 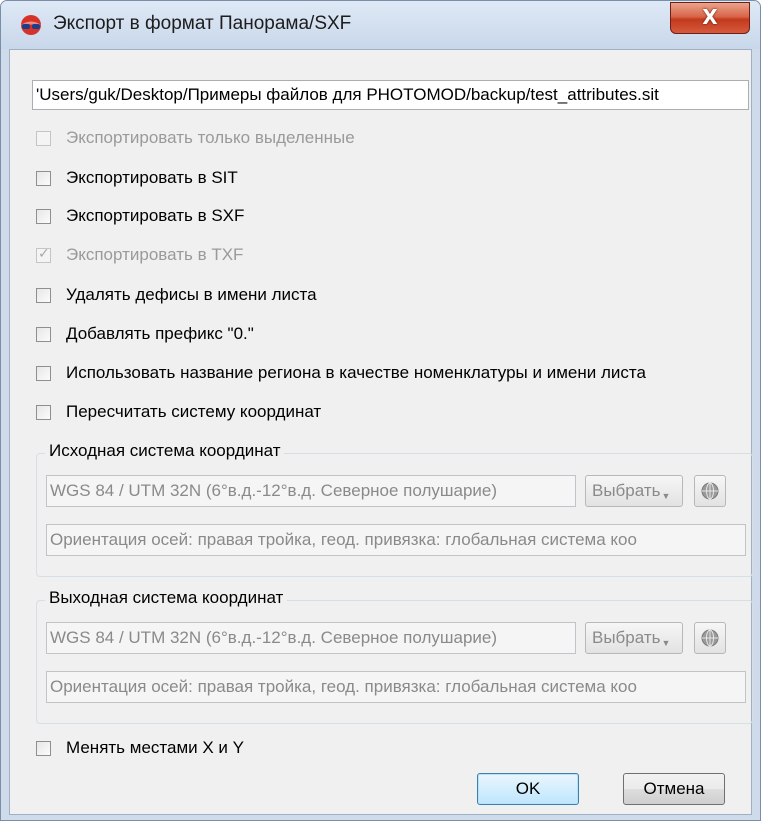 I want to click on ok-button: OK, so click(x=528, y=789).